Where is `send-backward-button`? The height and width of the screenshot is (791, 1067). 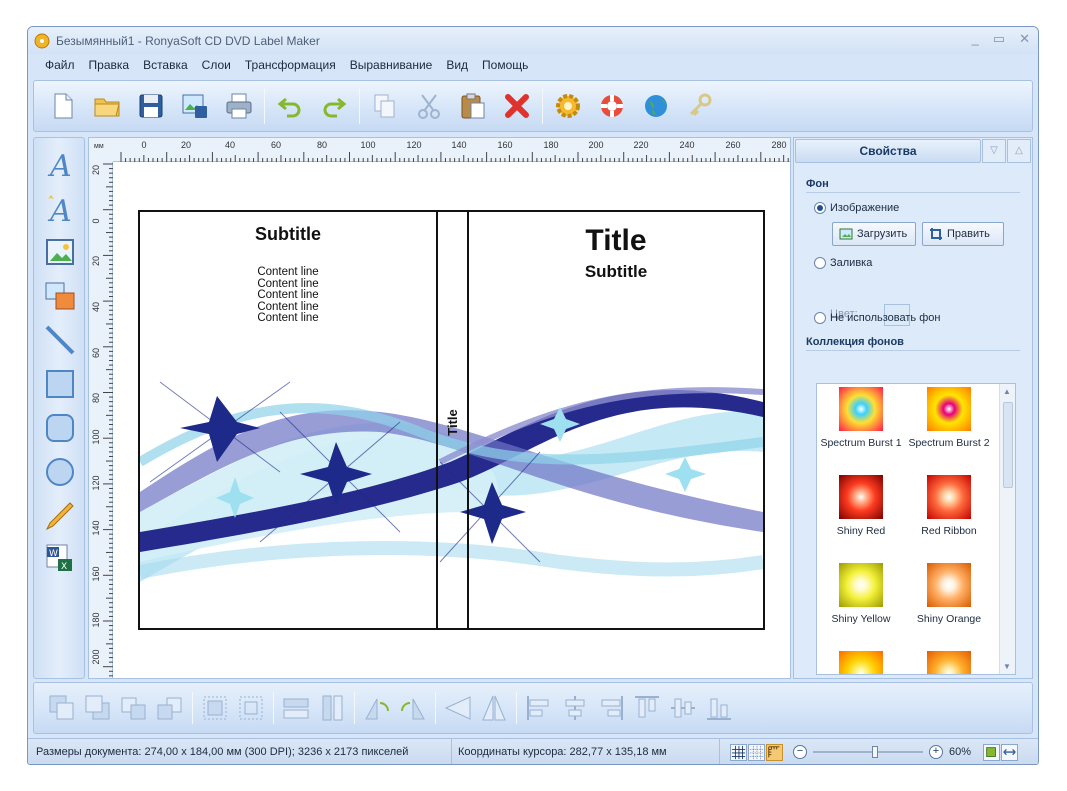
send-backward-button is located at coordinates (170, 708).